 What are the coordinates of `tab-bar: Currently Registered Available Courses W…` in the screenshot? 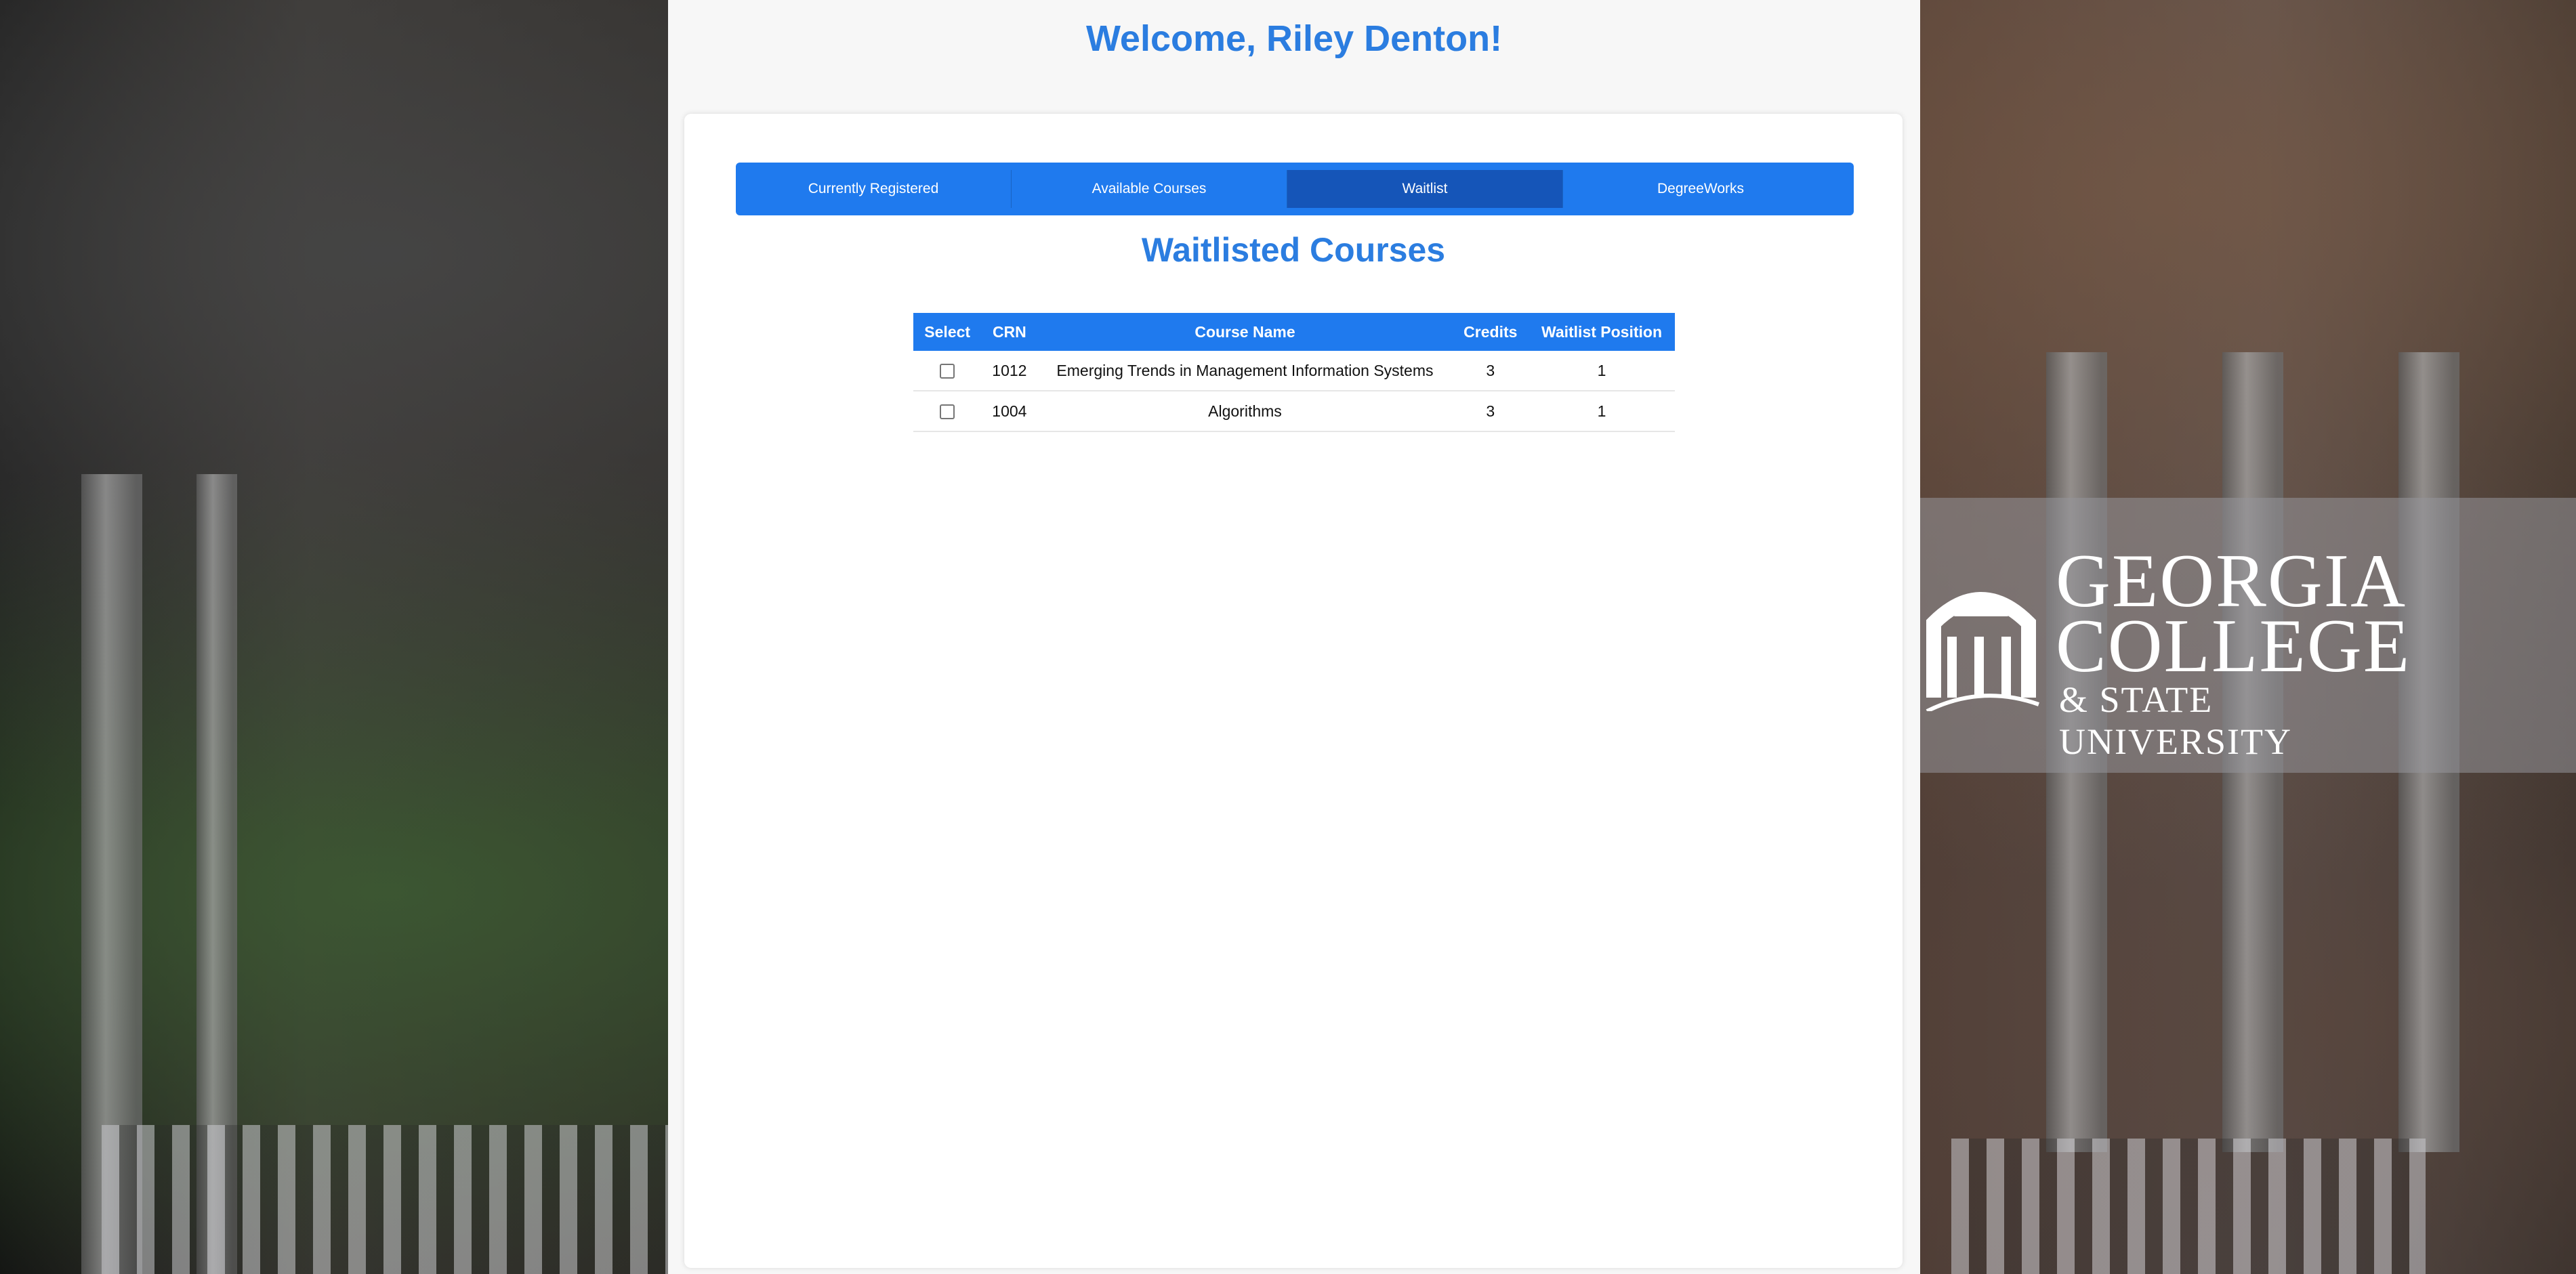 It's located at (1295, 189).